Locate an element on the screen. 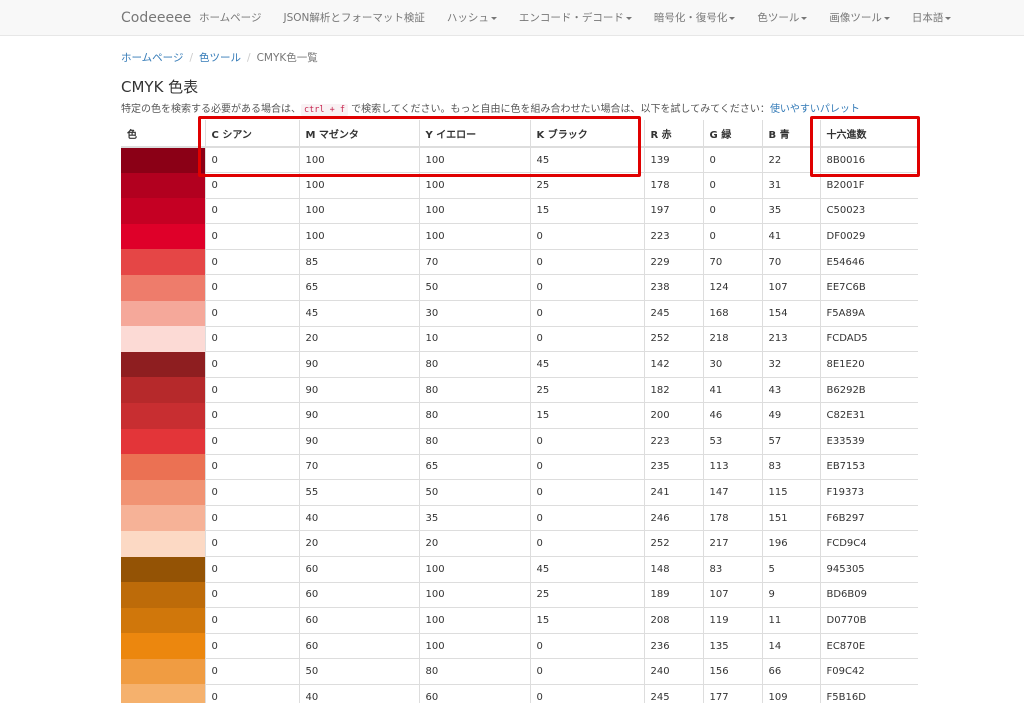 The width and height of the screenshot is (1024, 703). cell-m: 70 is located at coordinates (358, 466).